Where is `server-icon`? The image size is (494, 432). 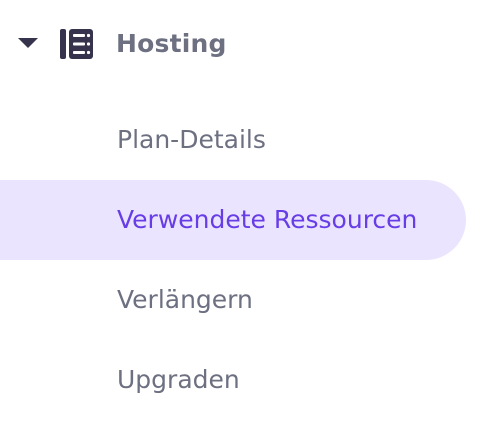 server-icon is located at coordinates (76, 44).